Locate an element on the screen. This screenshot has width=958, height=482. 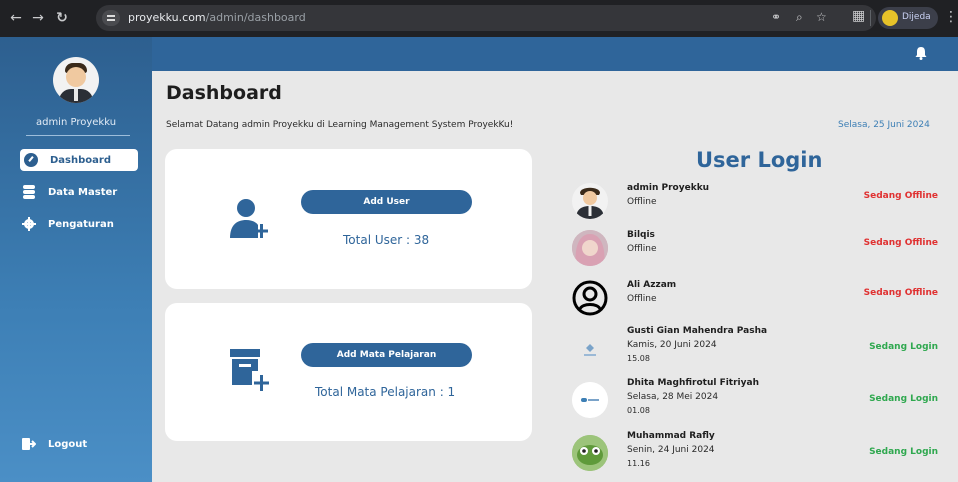
bookmark-star-icon: ☆ is located at coordinates (821, 17).